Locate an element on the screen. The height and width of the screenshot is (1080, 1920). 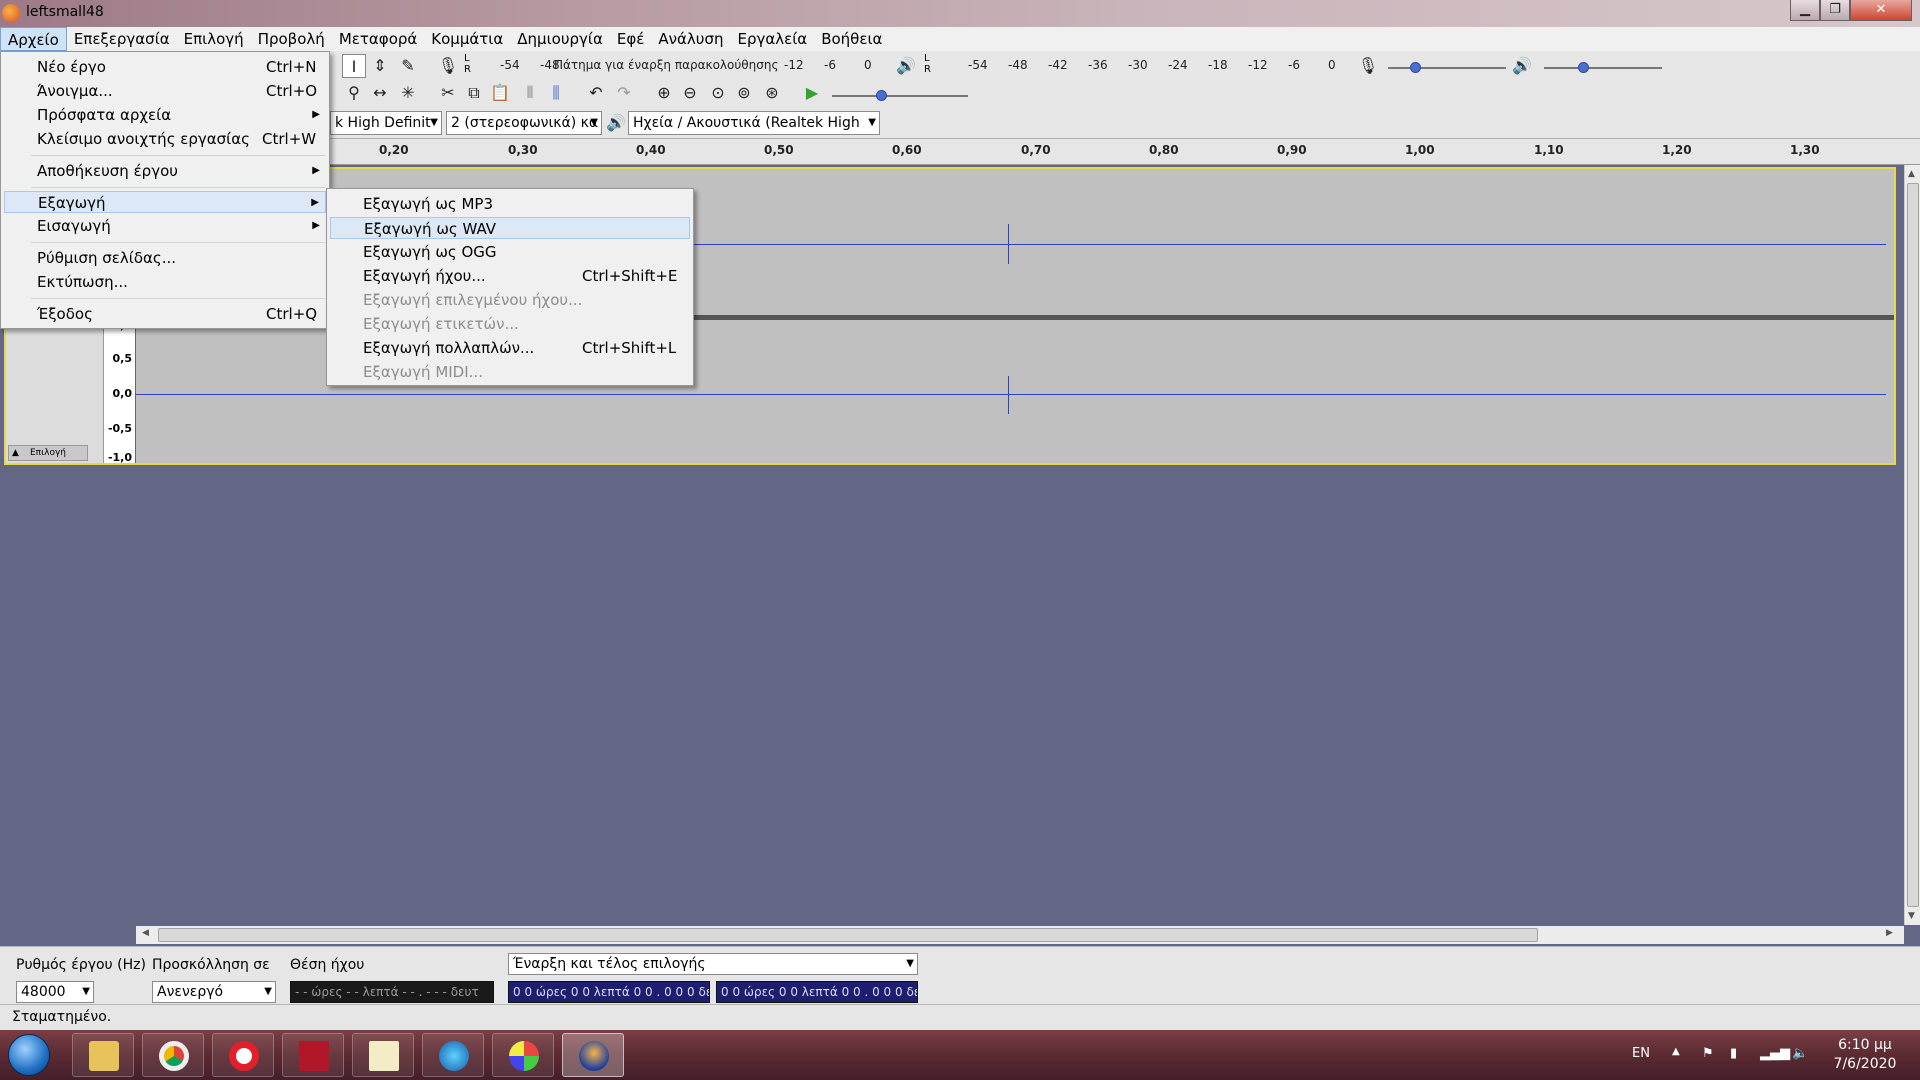
playback-device-select: Ηχεία / Ακουστικά (Realtek High ▼ is located at coordinates (754, 123).